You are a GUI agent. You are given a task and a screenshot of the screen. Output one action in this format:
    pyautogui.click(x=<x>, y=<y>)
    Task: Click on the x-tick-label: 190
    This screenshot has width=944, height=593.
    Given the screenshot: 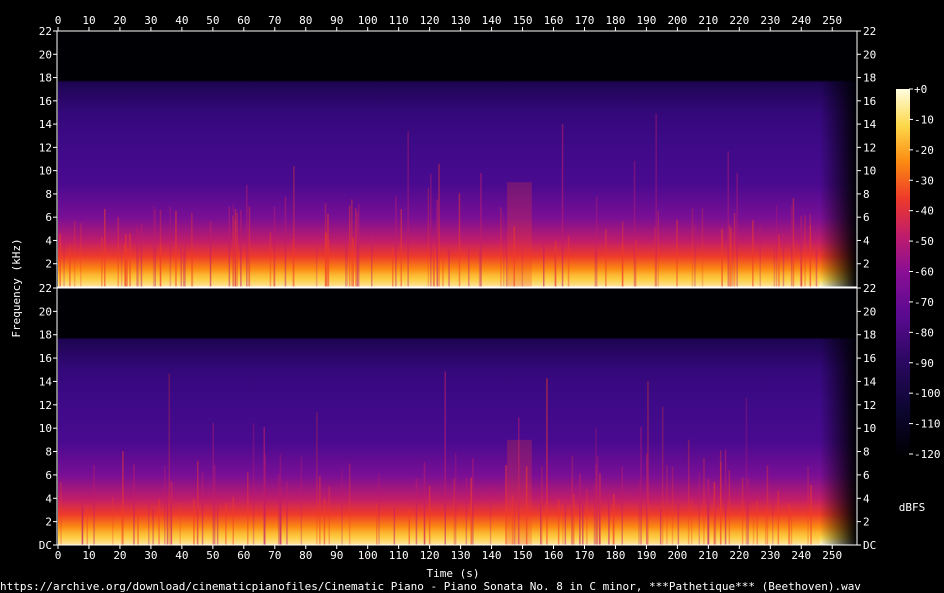 What is the action you would take?
    pyautogui.click(x=646, y=20)
    